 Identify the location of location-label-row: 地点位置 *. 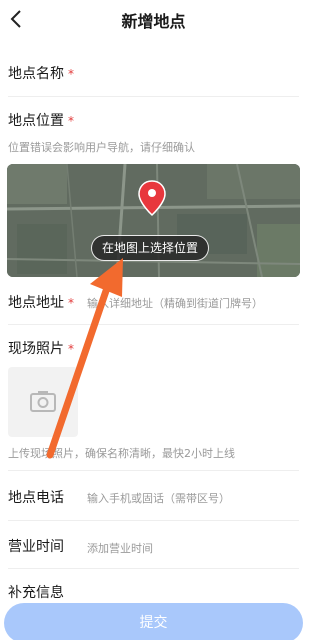
(41, 120).